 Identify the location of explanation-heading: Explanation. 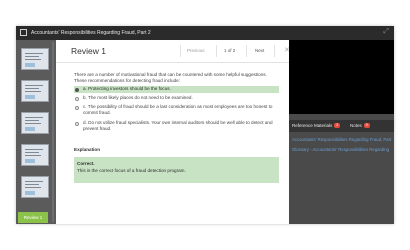
(87, 149).